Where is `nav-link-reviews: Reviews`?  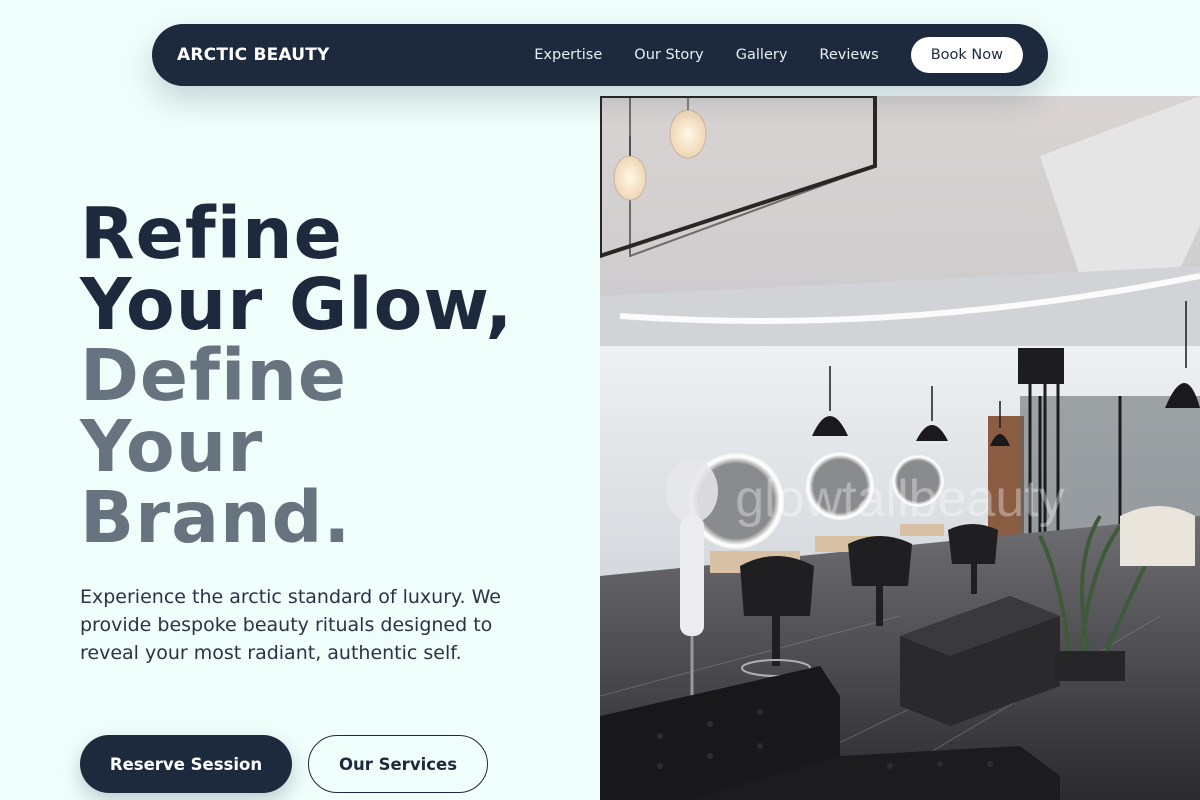 nav-link-reviews: Reviews is located at coordinates (848, 55).